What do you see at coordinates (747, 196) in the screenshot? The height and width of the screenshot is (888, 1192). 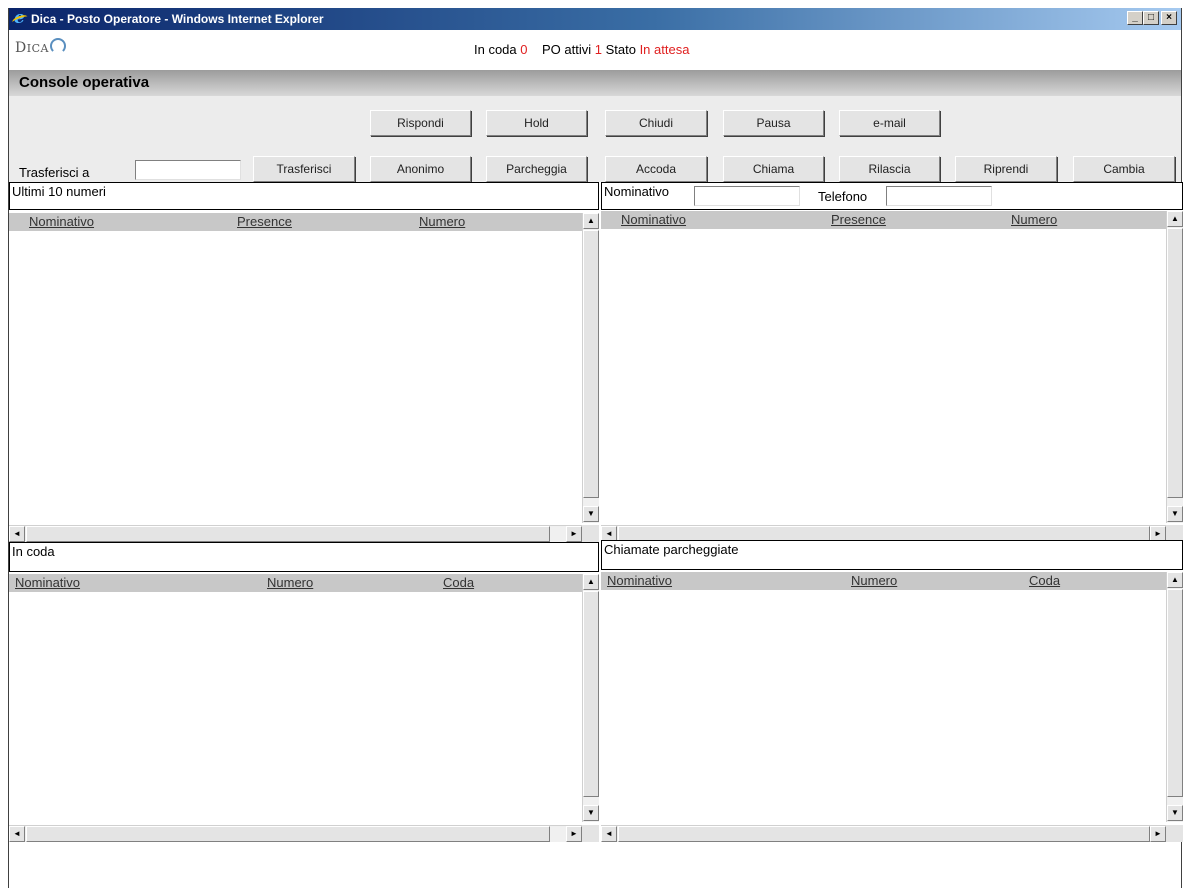 I see `name-search-input` at bounding box center [747, 196].